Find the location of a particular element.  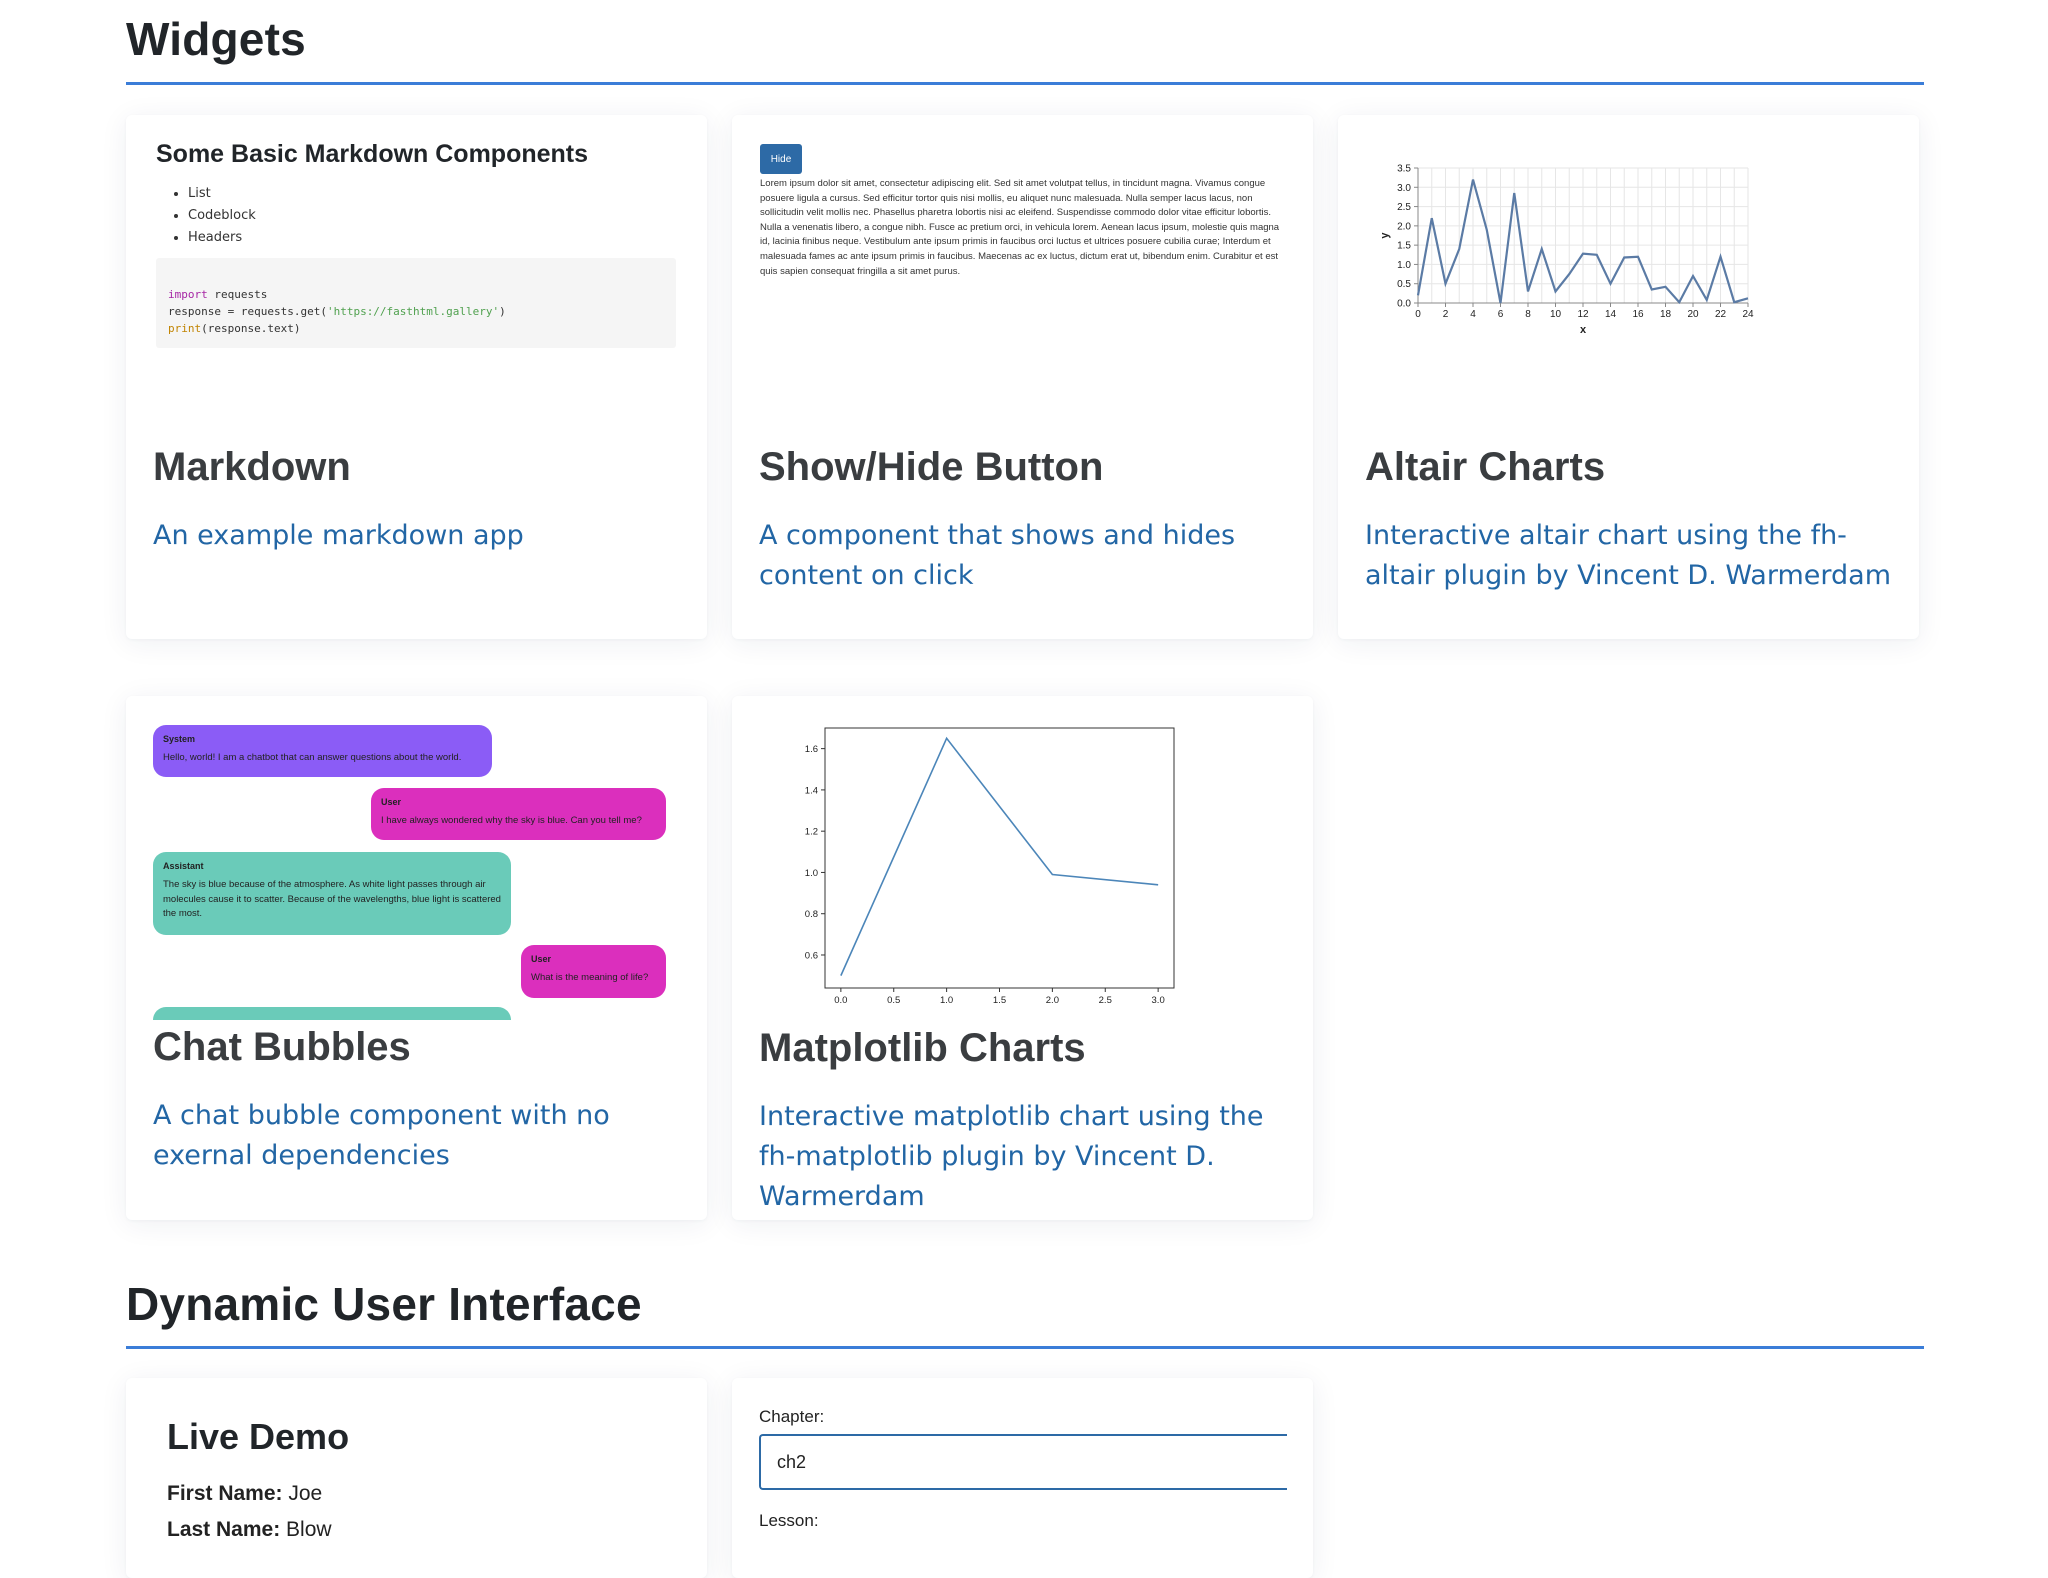

chat-message: What is the meaning of life? is located at coordinates (590, 977).